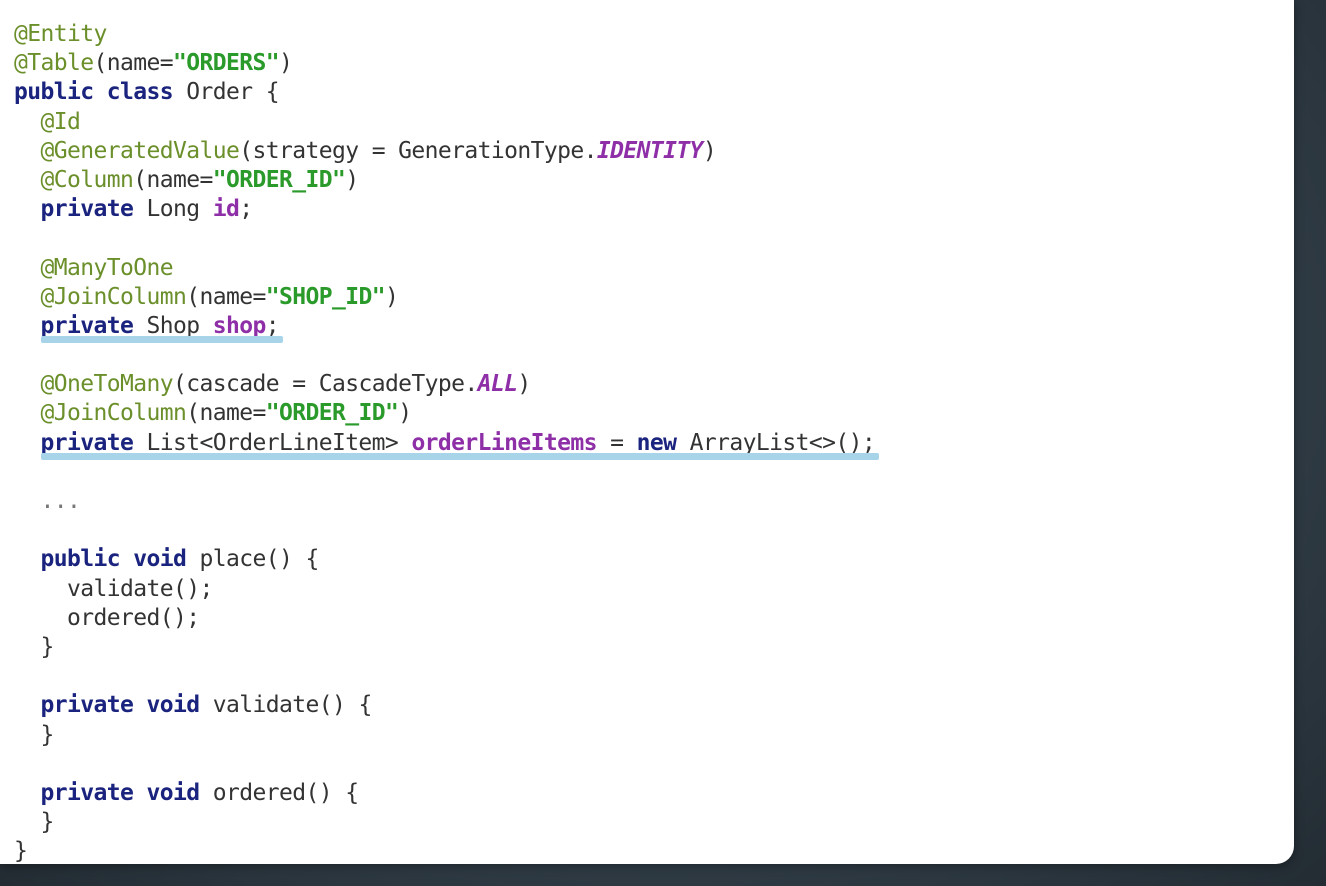 This screenshot has height=886, width=1326. I want to click on code-token: =, so click(616, 442).